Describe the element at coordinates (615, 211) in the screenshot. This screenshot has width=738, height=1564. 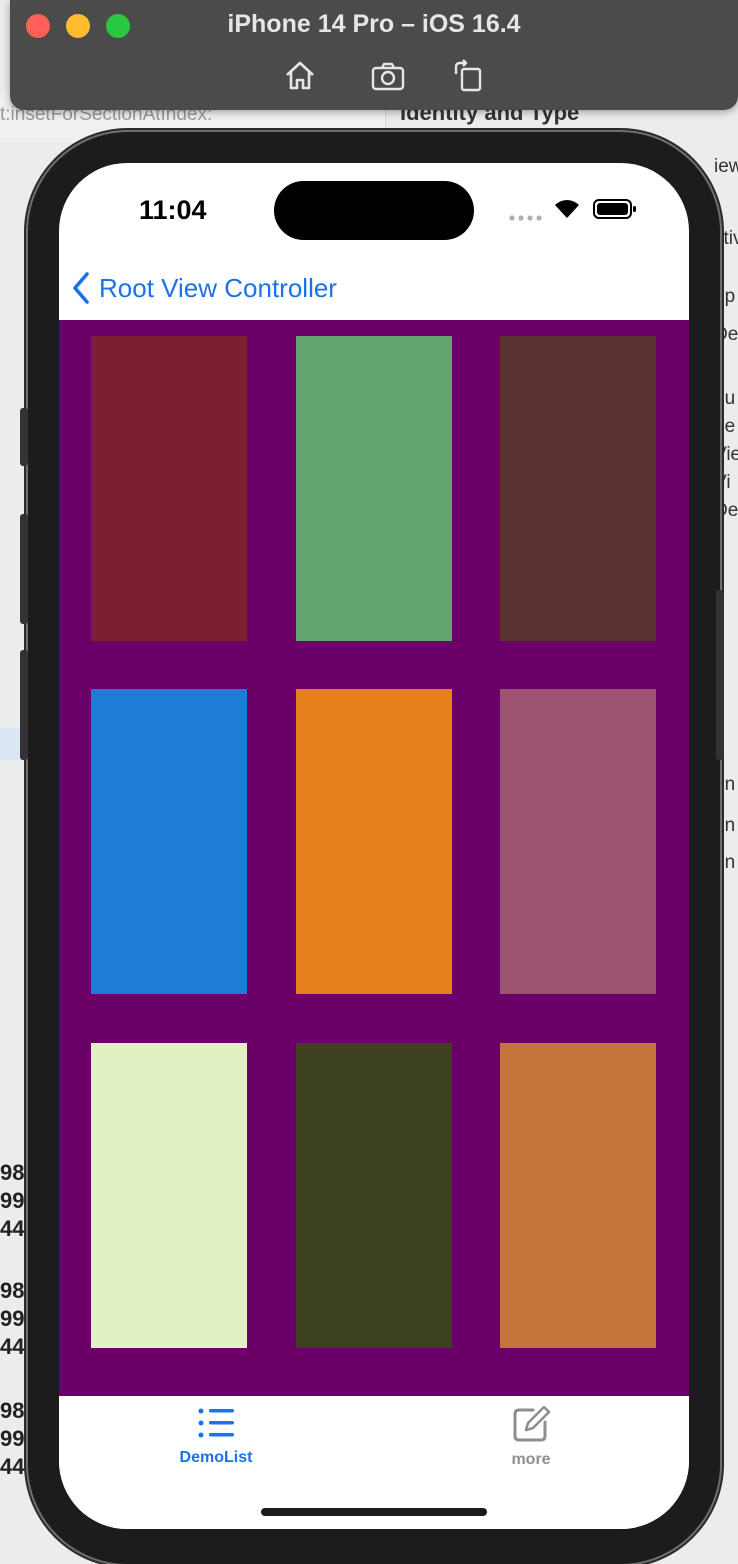
I see `battery-icon` at that location.